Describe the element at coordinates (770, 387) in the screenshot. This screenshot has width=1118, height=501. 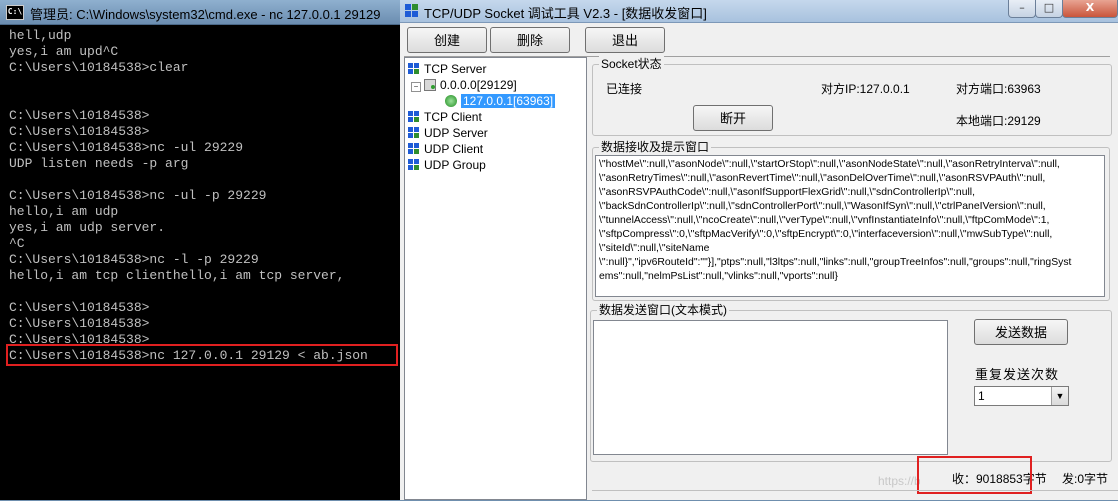
I see `send-textarea` at that location.